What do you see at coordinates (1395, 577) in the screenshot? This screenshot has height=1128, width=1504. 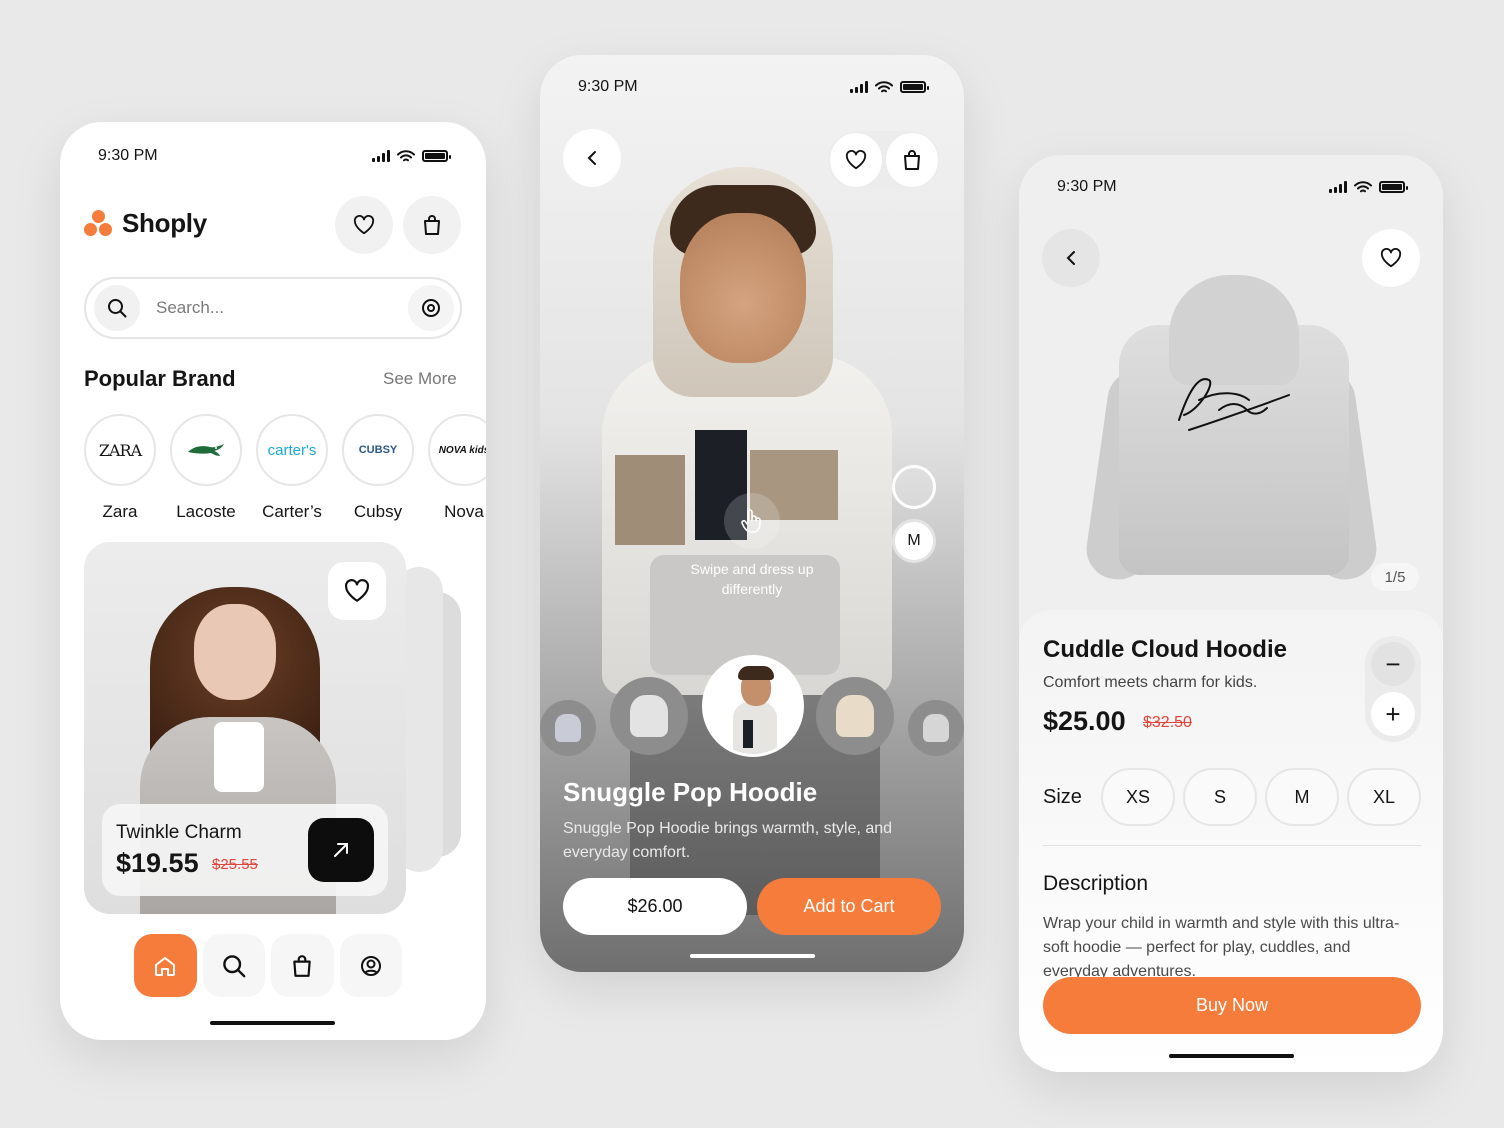 I see `image-counter: 1/5` at bounding box center [1395, 577].